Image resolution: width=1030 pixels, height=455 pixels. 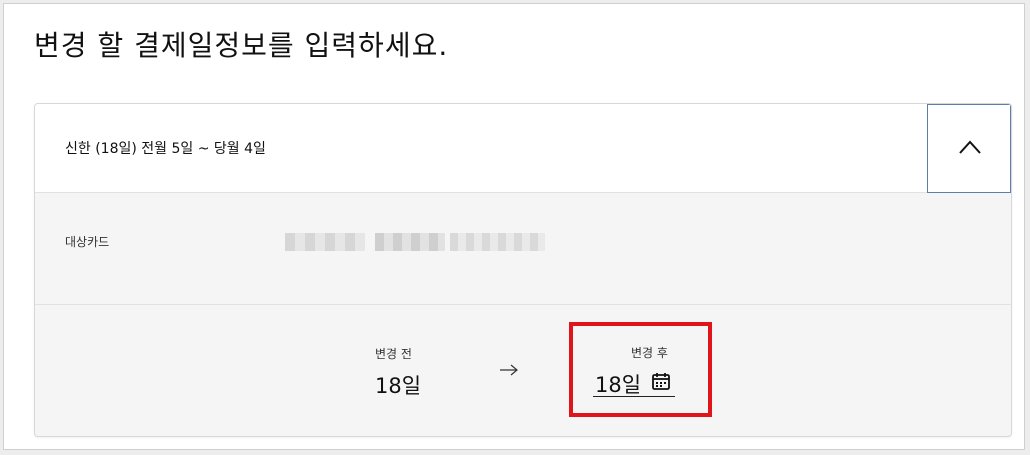 I want to click on before-value: 18일, so click(x=398, y=386).